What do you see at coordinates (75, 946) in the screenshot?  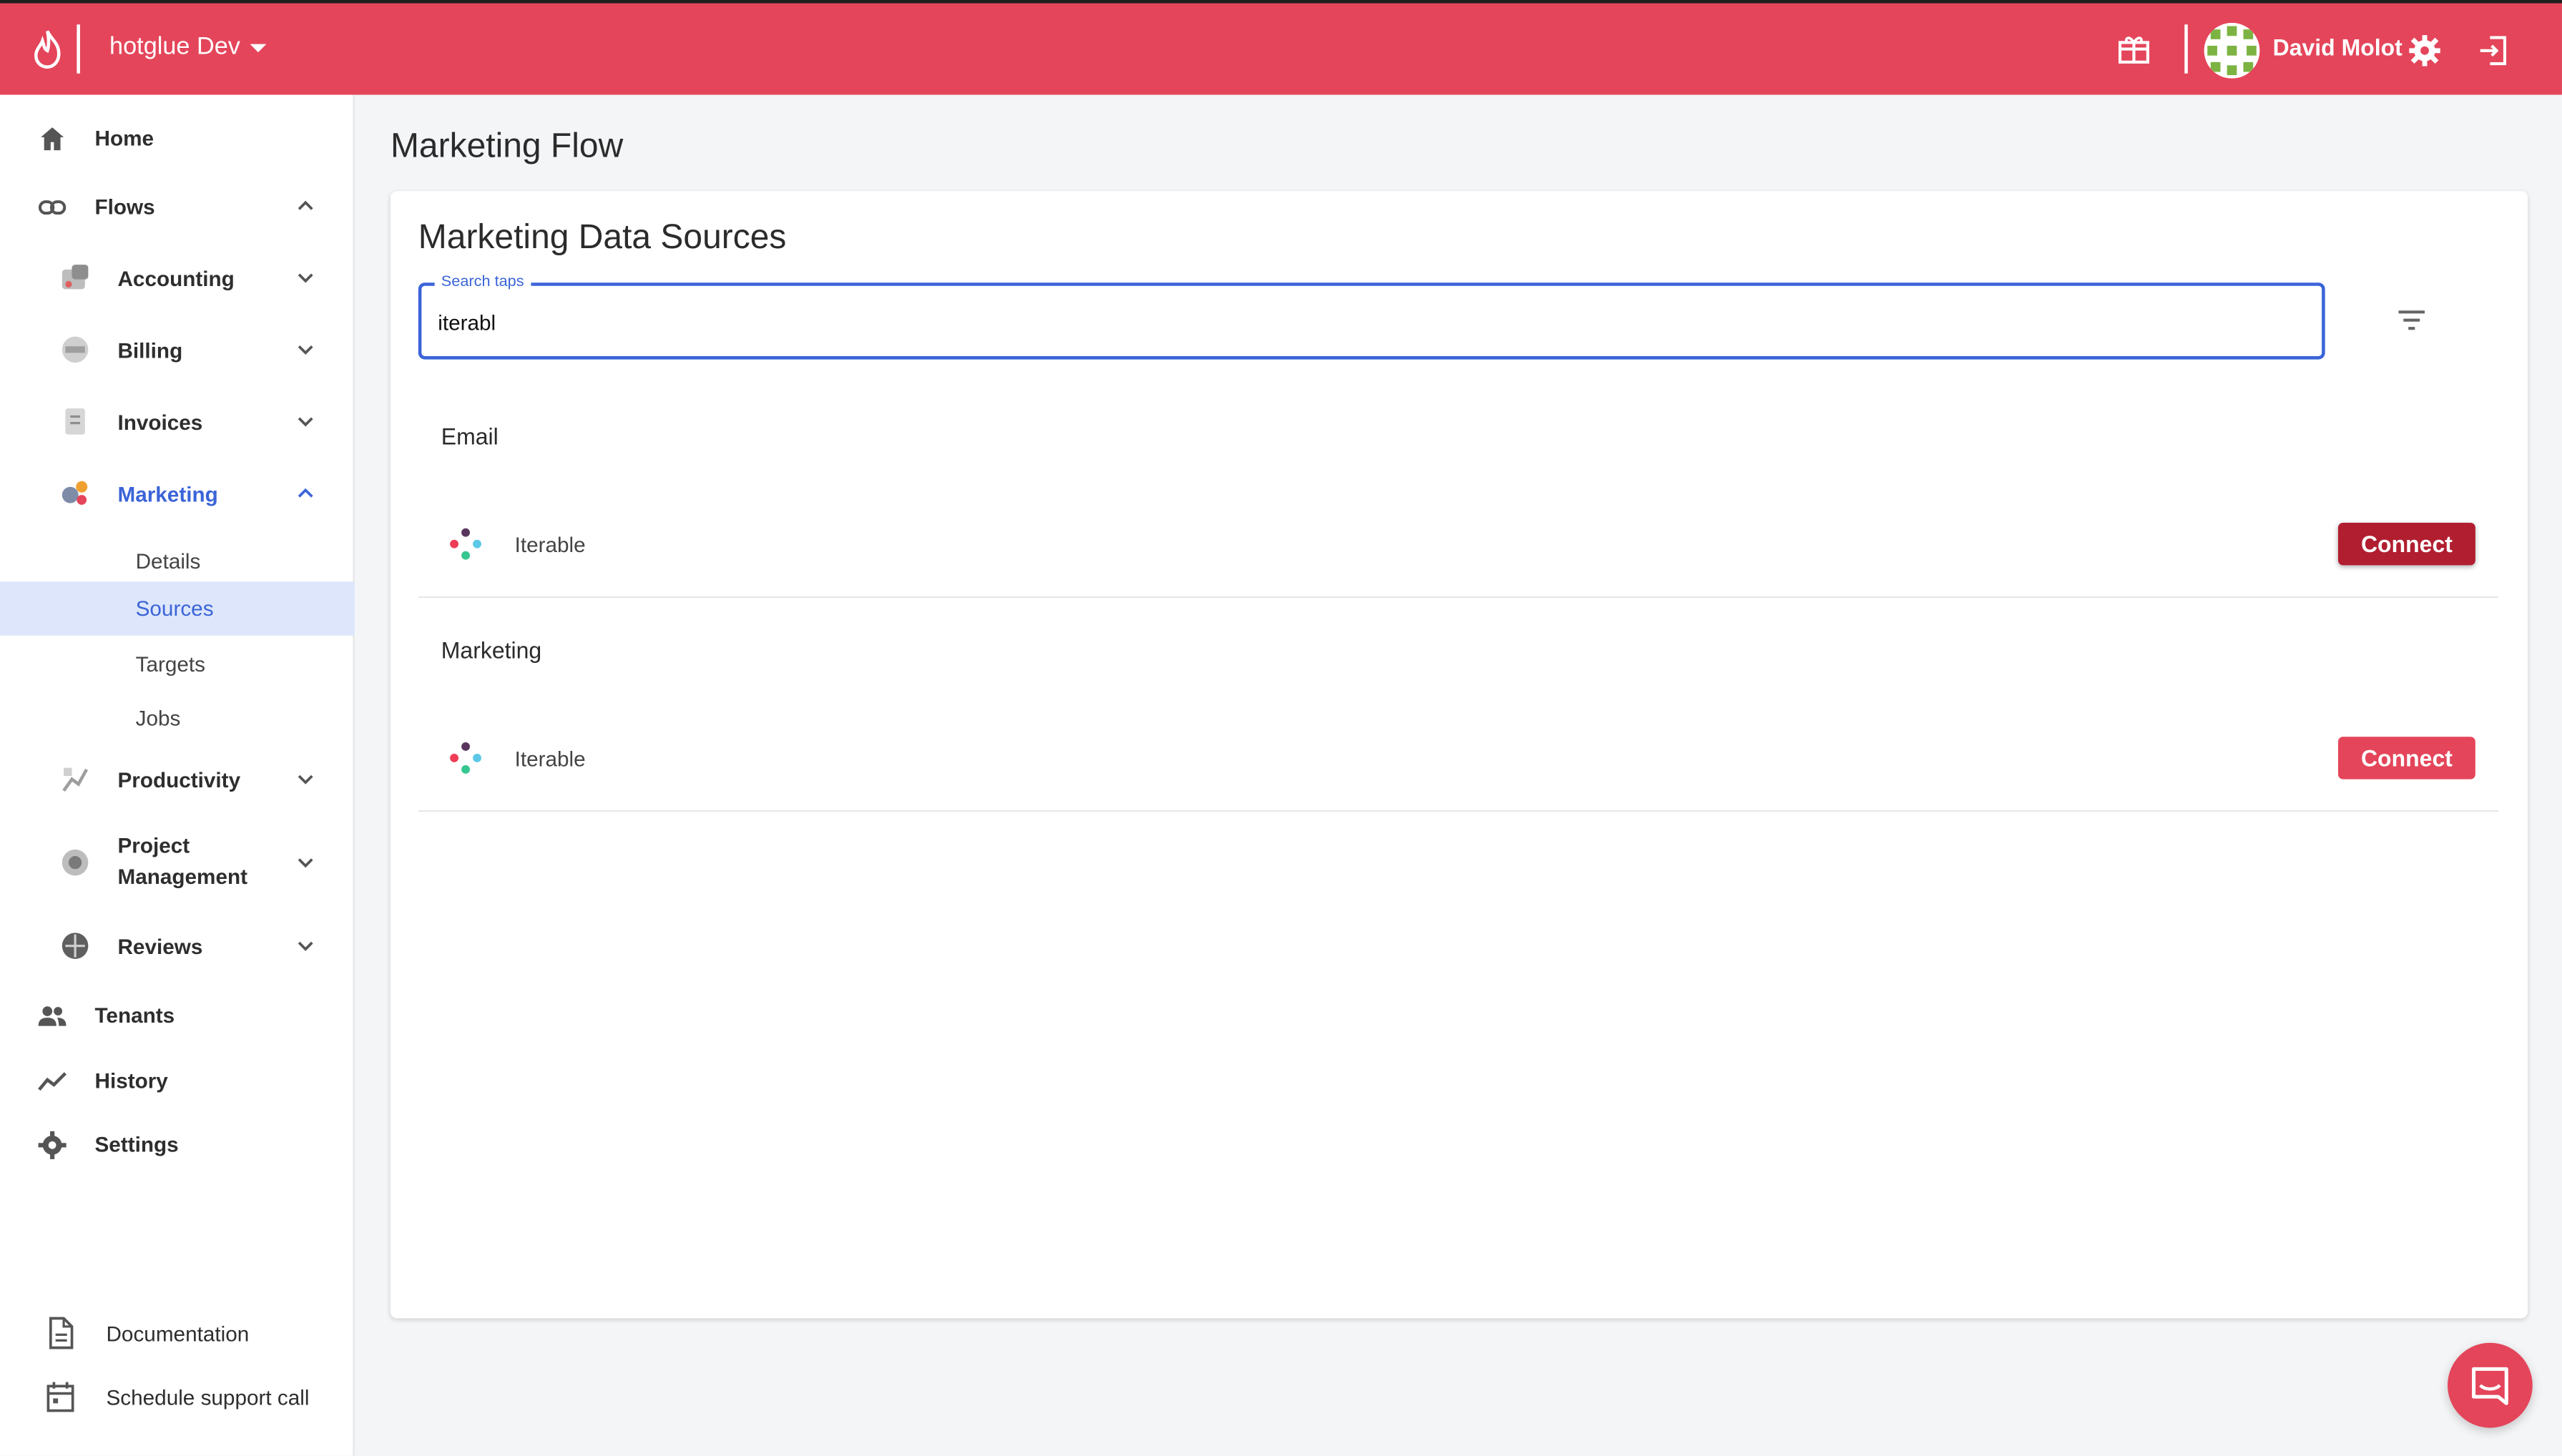 I see `reviews-icon` at bounding box center [75, 946].